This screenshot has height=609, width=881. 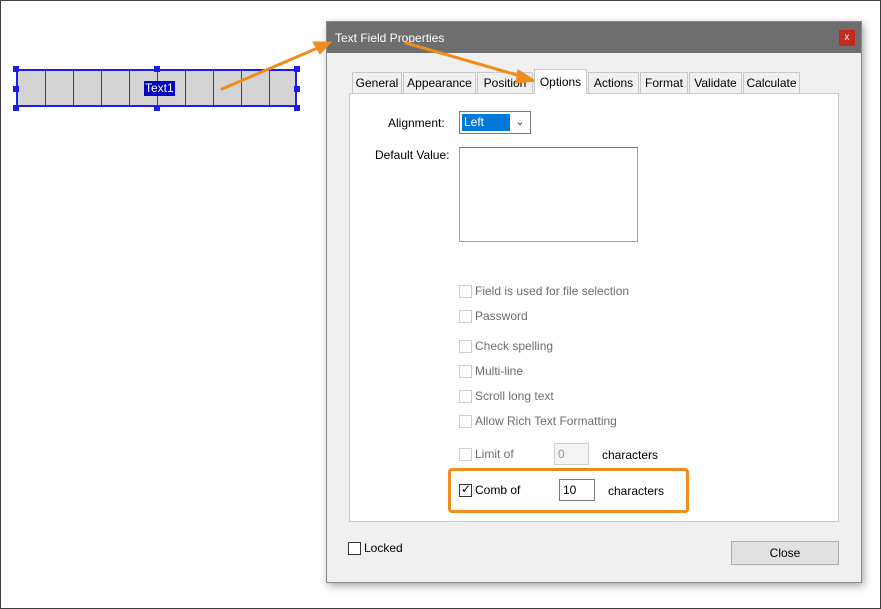 I want to click on annotation-arrow-to-dialog, so click(x=271, y=68).